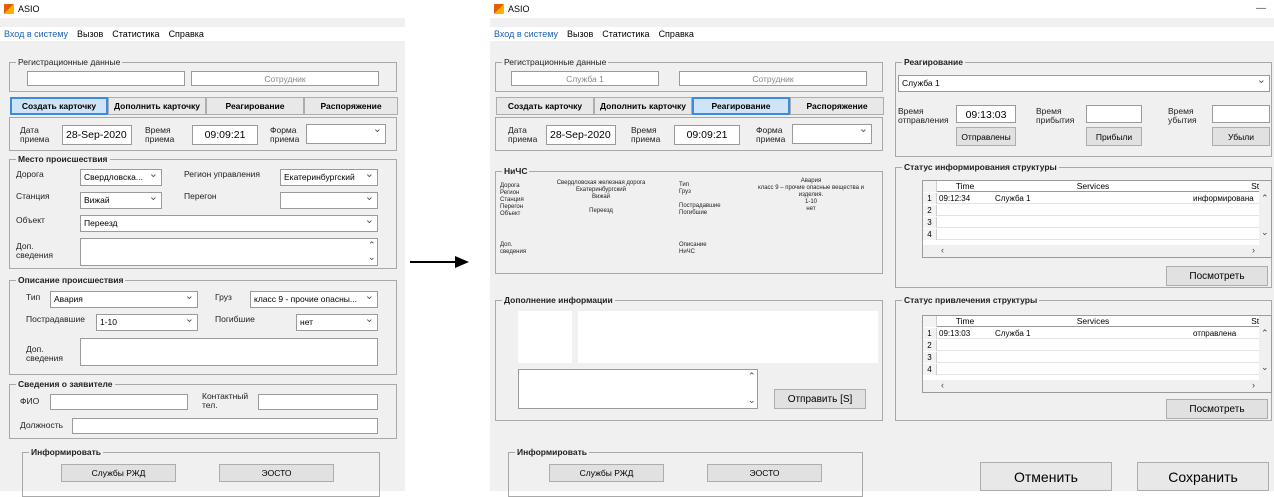 The image size is (1274, 497). What do you see at coordinates (986, 114) in the screenshot?
I see `dispatch-time-field: 09:13:03` at bounding box center [986, 114].